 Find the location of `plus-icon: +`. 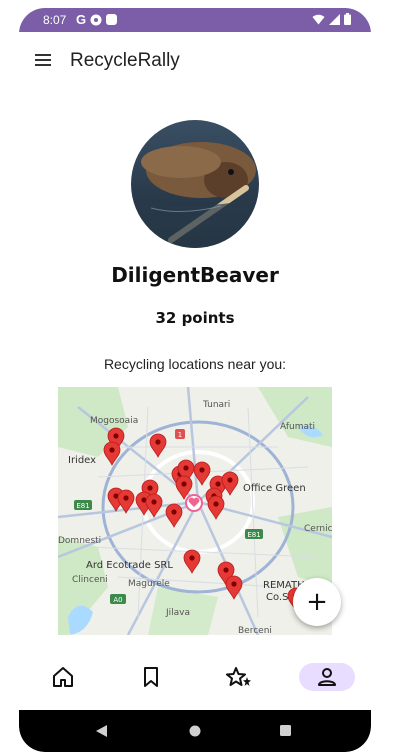

plus-icon: + is located at coordinates (317, 602).